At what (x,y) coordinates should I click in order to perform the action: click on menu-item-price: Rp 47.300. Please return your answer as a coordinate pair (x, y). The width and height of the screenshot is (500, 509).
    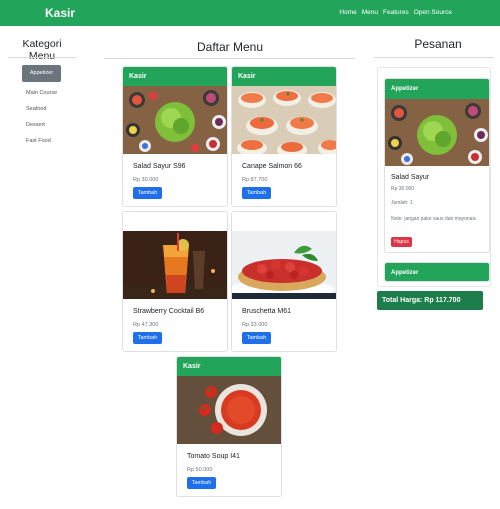
    Looking at the image, I should click on (146, 325).